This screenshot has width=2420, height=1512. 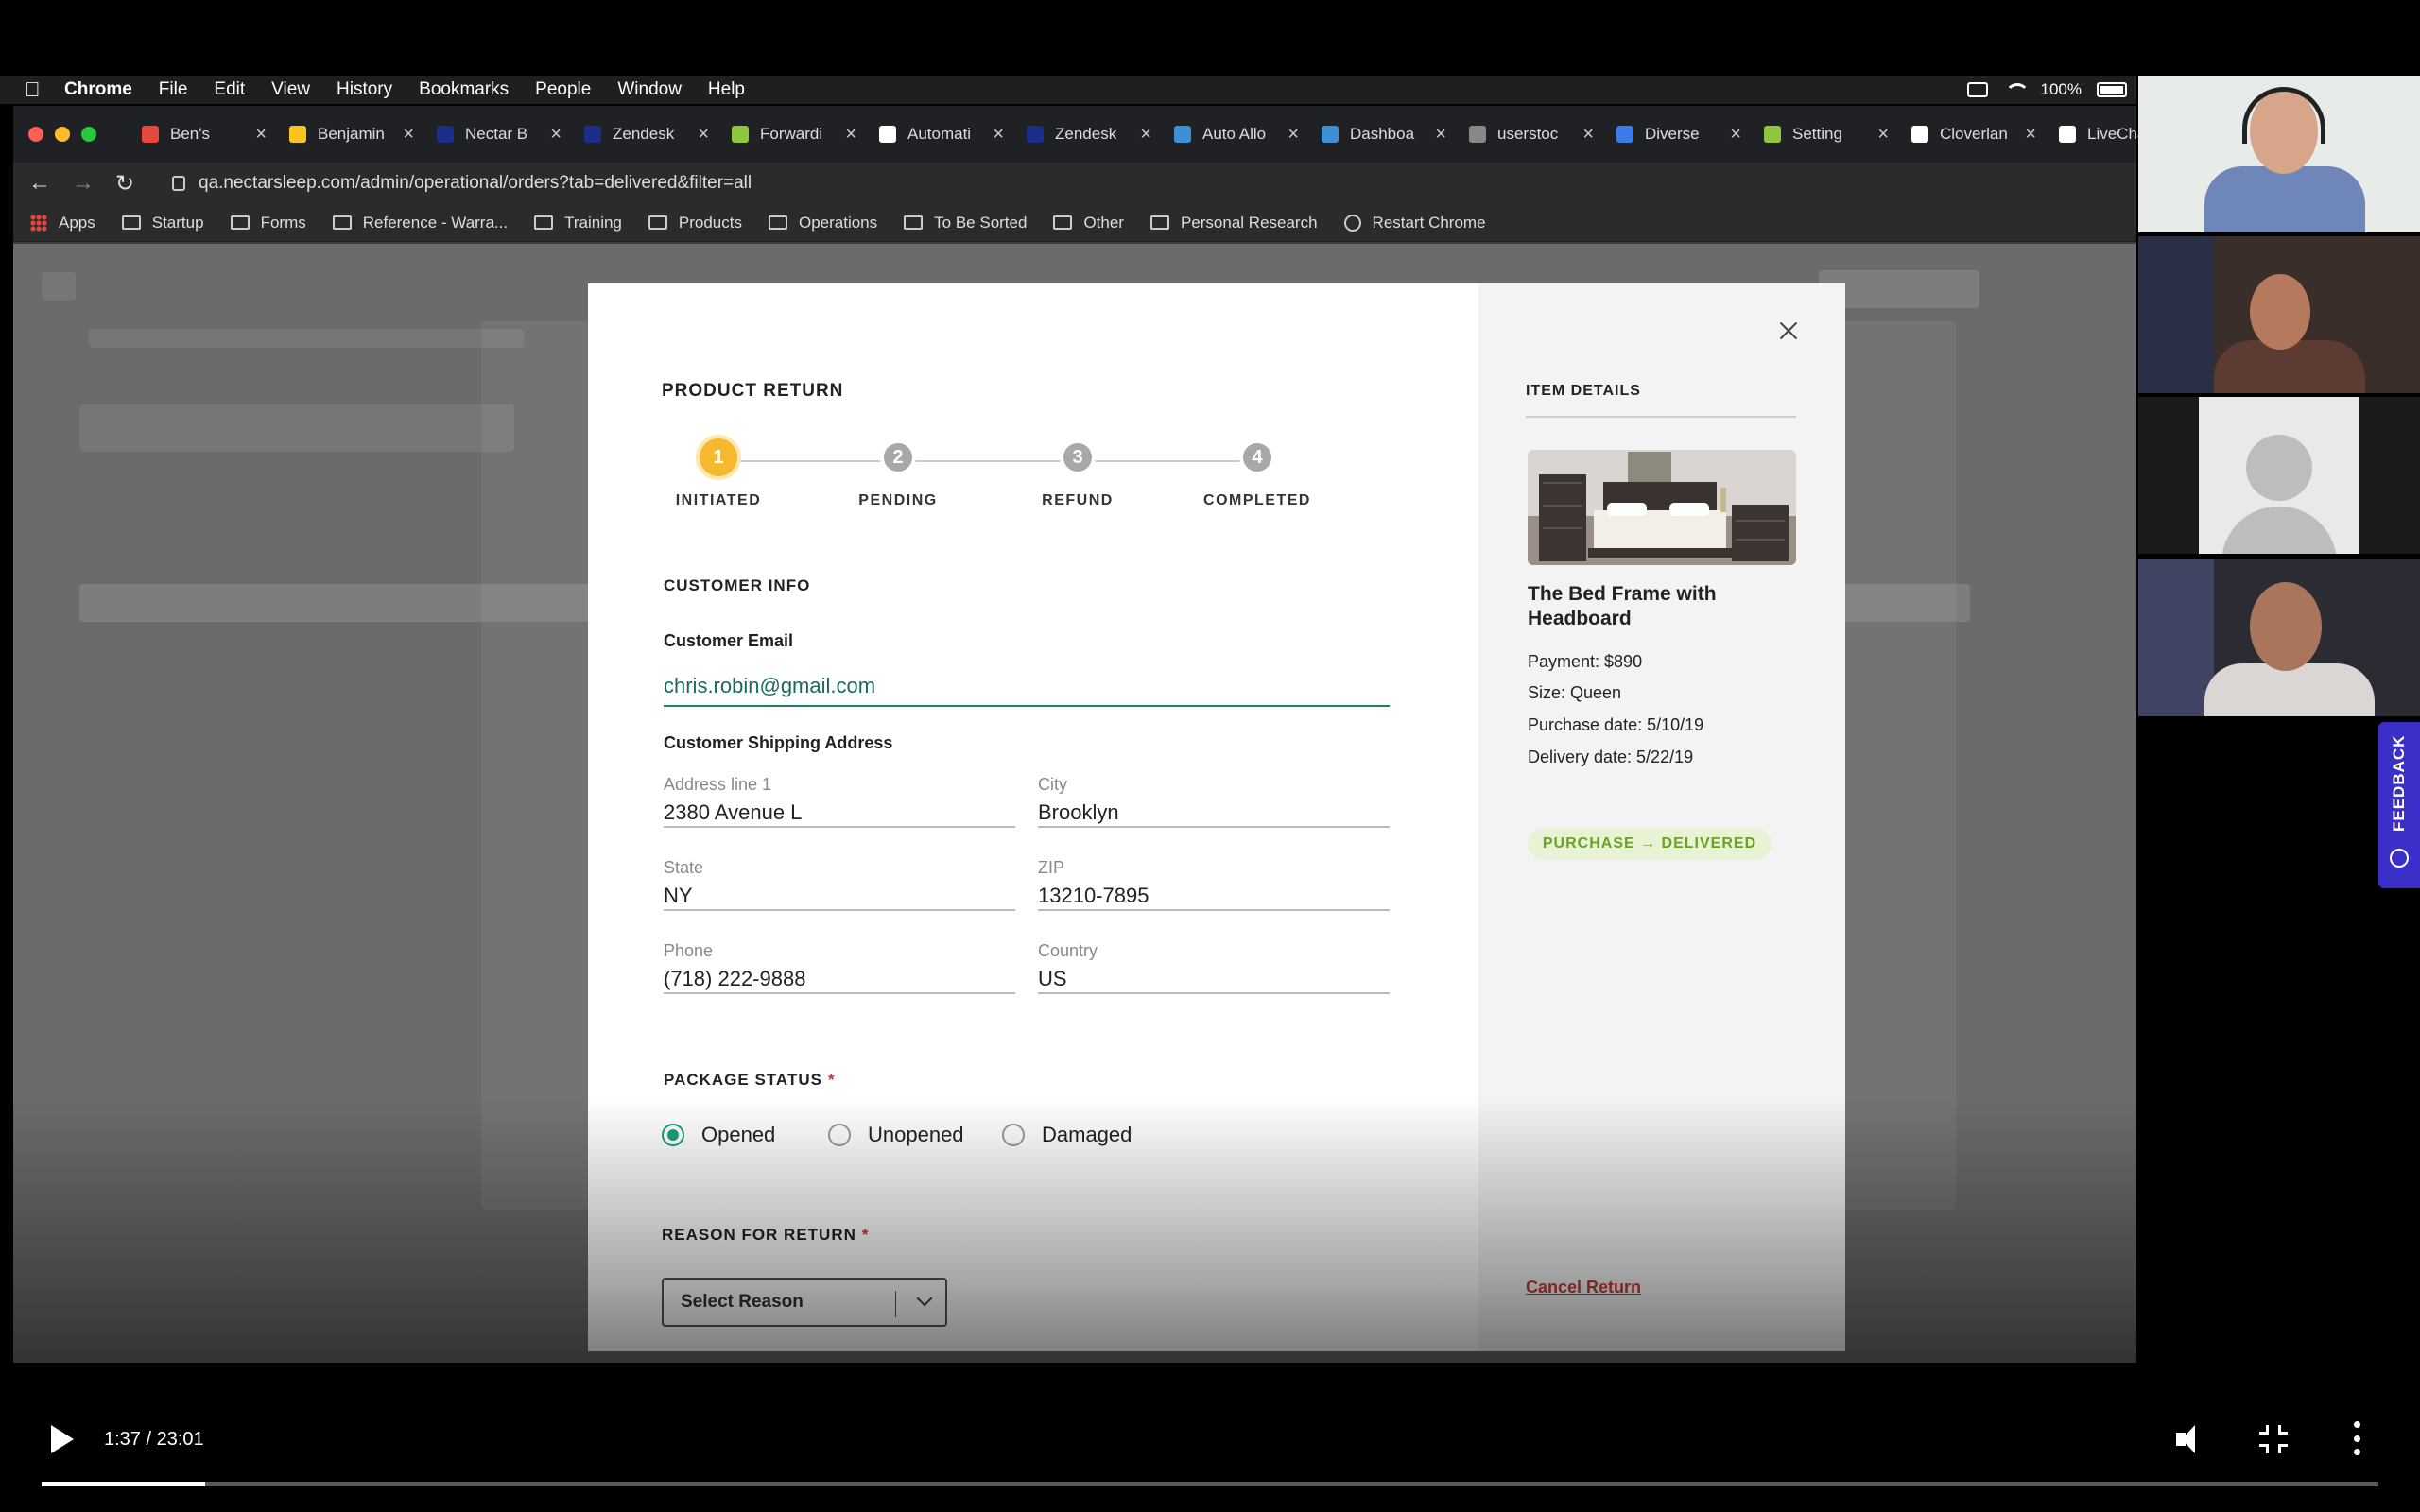 I want to click on bookmark-to-be-sorted: To Be Sorted, so click(x=966, y=223).